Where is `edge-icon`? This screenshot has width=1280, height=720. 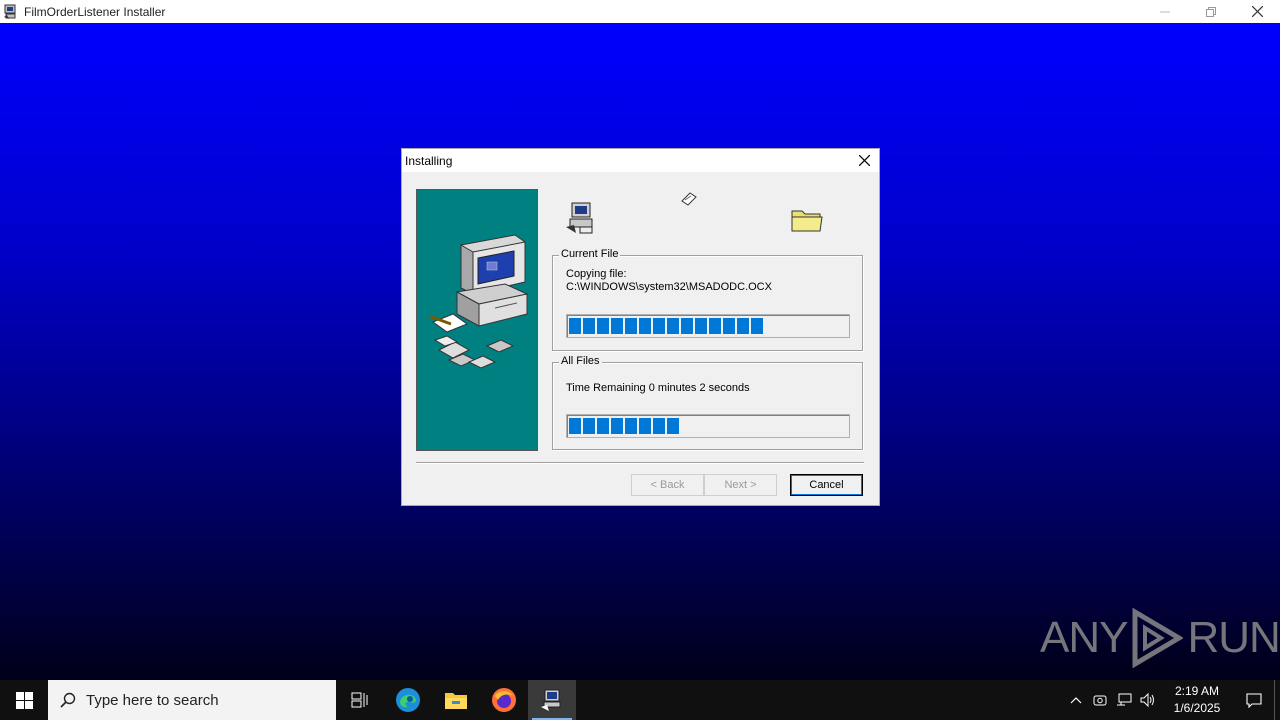 edge-icon is located at coordinates (408, 700).